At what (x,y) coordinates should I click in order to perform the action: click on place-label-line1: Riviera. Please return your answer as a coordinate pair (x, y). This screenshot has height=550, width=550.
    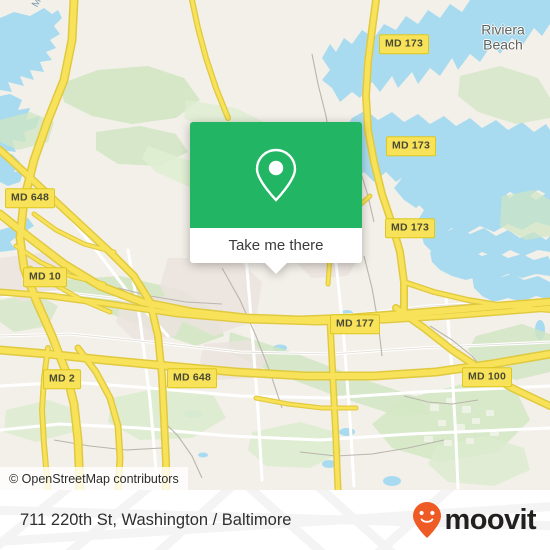
    Looking at the image, I should click on (503, 29).